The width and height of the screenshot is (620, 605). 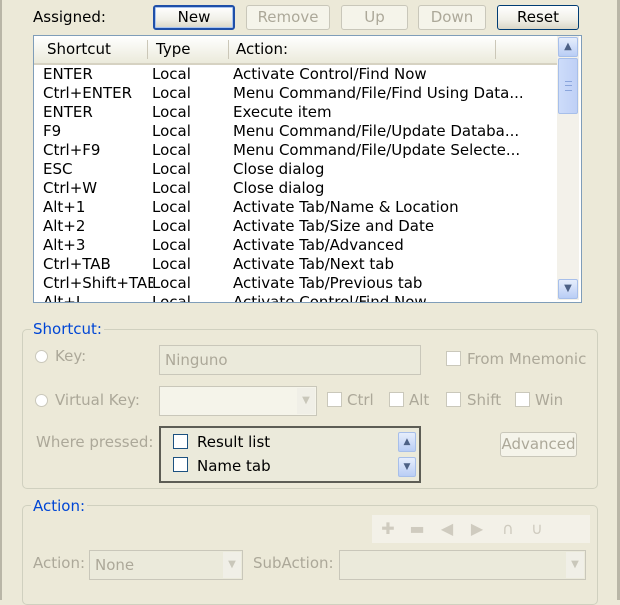 I want to click on list-row: ENTER Local Activate Control/Find Now, so click(x=296, y=74).